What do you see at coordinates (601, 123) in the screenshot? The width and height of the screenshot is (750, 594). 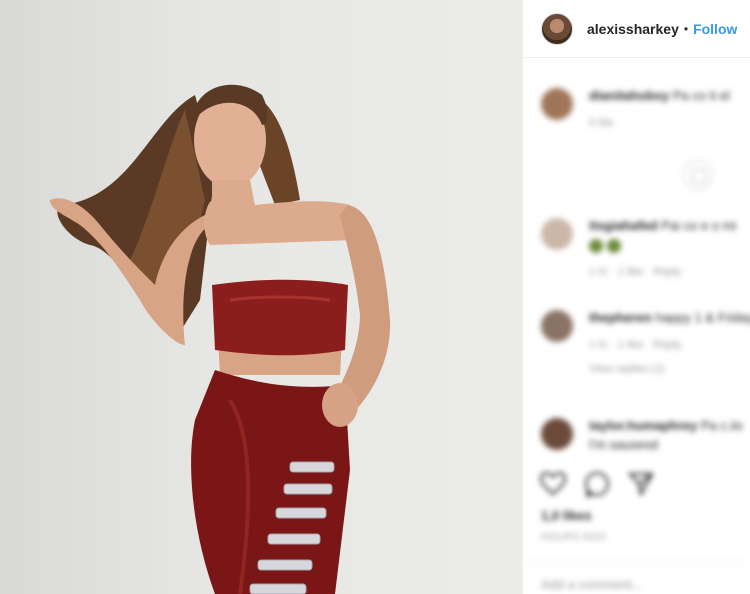 I see `comment-meta: 9 Me` at bounding box center [601, 123].